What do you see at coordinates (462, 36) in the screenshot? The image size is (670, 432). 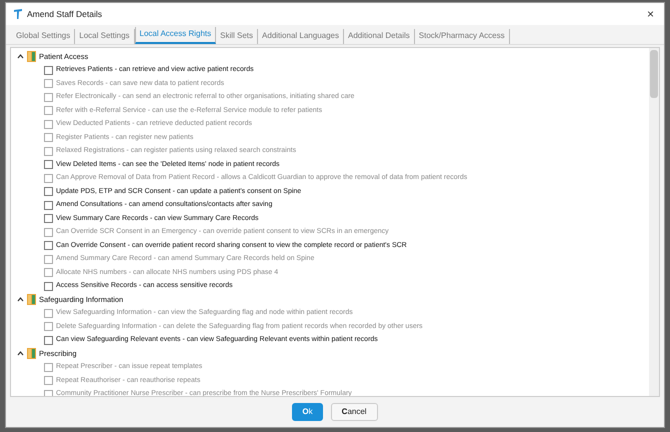 I see `tab: Stock/Pharmacy Access` at bounding box center [462, 36].